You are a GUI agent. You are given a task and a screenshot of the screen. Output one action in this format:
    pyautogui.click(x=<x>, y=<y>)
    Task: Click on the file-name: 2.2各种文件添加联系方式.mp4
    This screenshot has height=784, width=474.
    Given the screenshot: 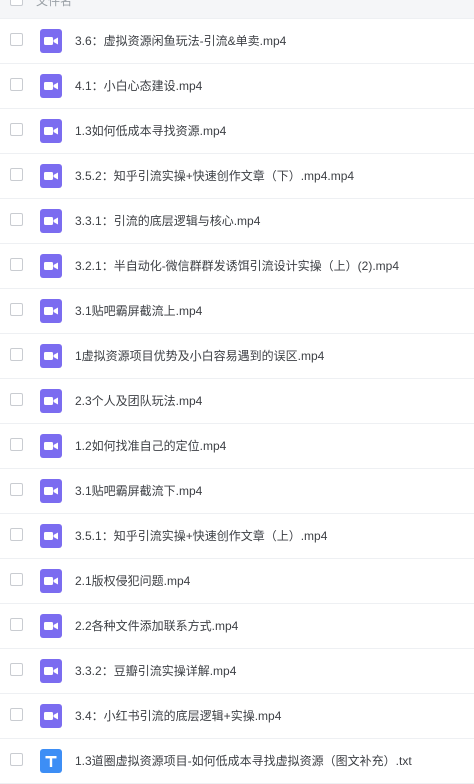 What is the action you would take?
    pyautogui.click(x=156, y=625)
    